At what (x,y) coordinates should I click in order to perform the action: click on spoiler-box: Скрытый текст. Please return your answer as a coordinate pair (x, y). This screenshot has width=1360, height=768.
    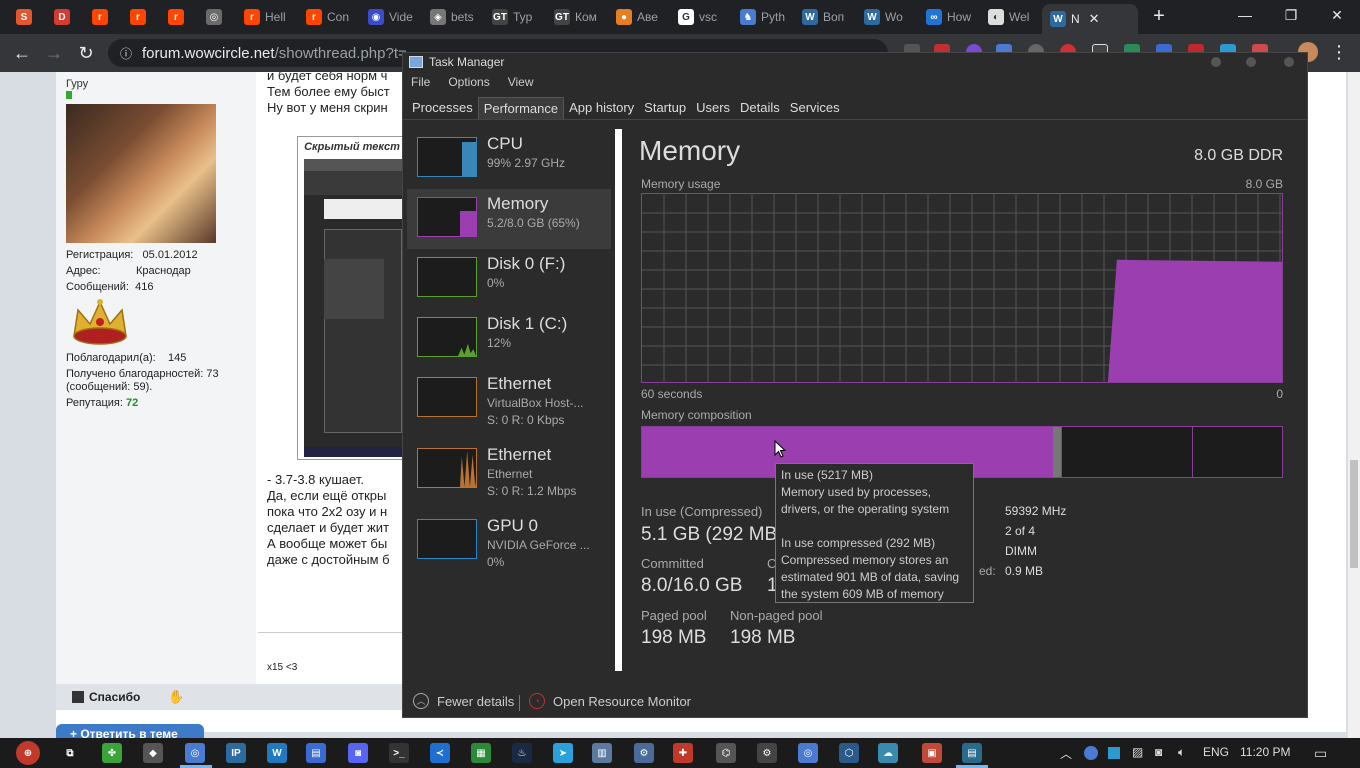
    Looking at the image, I should click on (352, 298).